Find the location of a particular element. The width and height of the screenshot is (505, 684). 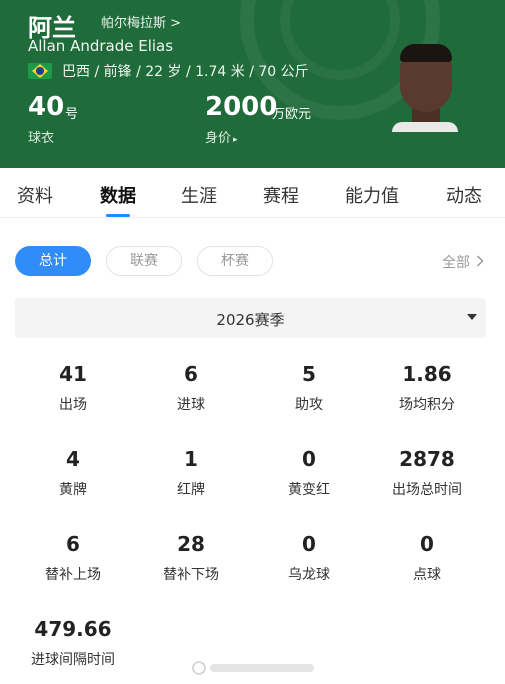

tab-bar: 资料 数据 生涯 赛程 能力值 动态 is located at coordinates (252, 193).